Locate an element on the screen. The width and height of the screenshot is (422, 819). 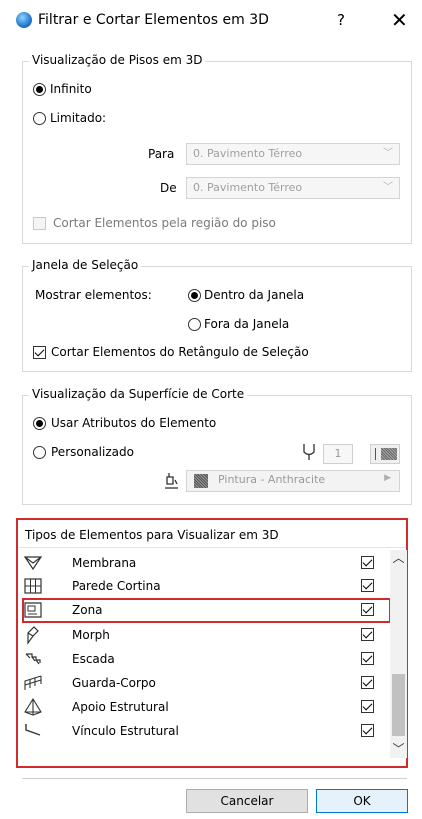
para-select: 0. Pavimento Térreo ﹀ is located at coordinates (293, 154).